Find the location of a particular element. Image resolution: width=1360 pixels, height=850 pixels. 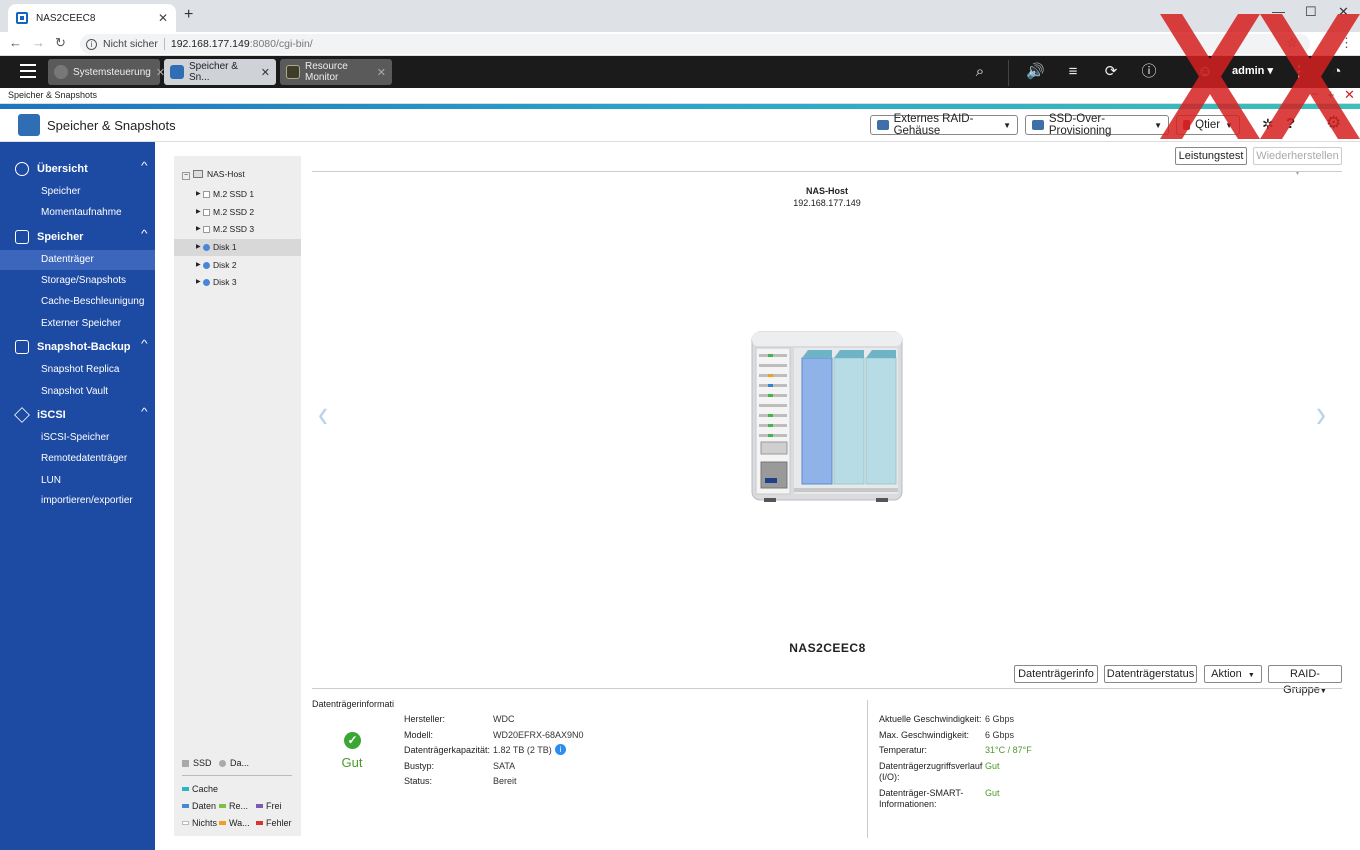

close-window-icon: ✕ is located at coordinates (1343, 12).